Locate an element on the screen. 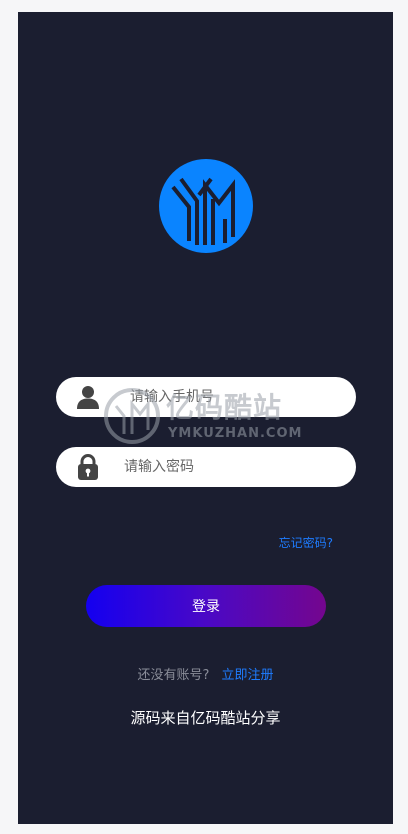 The width and height of the screenshot is (408, 834). phone-field is located at coordinates (206, 397).